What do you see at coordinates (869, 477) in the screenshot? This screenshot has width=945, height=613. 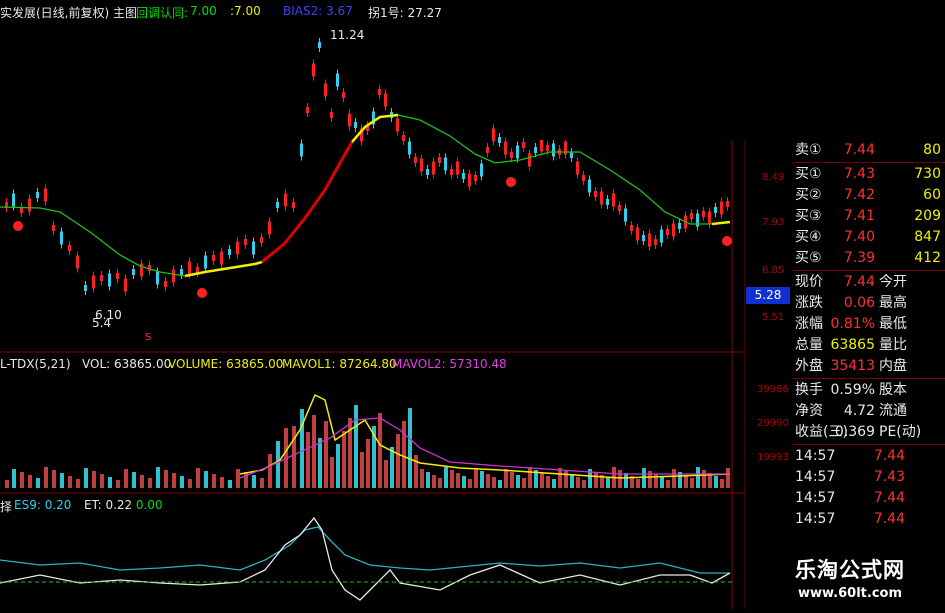 I see `tick-row: 14:57 7.43` at bounding box center [869, 477].